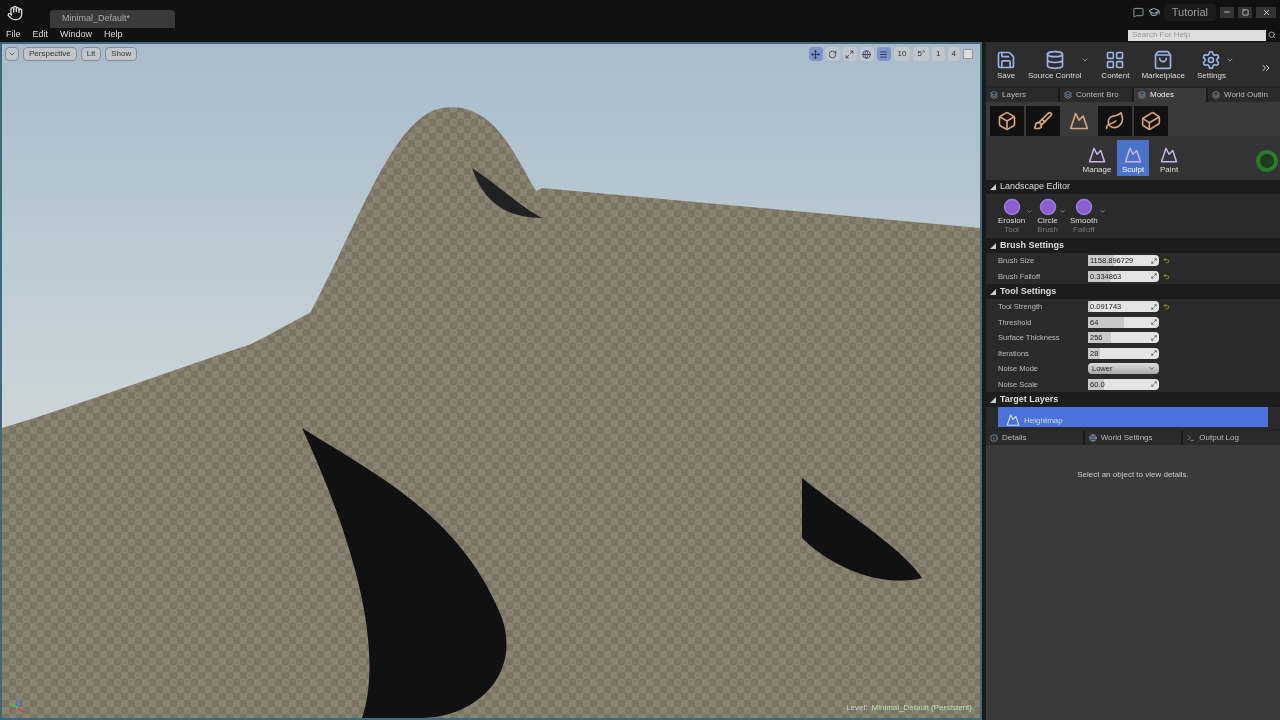 The image size is (1280, 720). I want to click on panel-tab: Modes, so click(1170, 95).